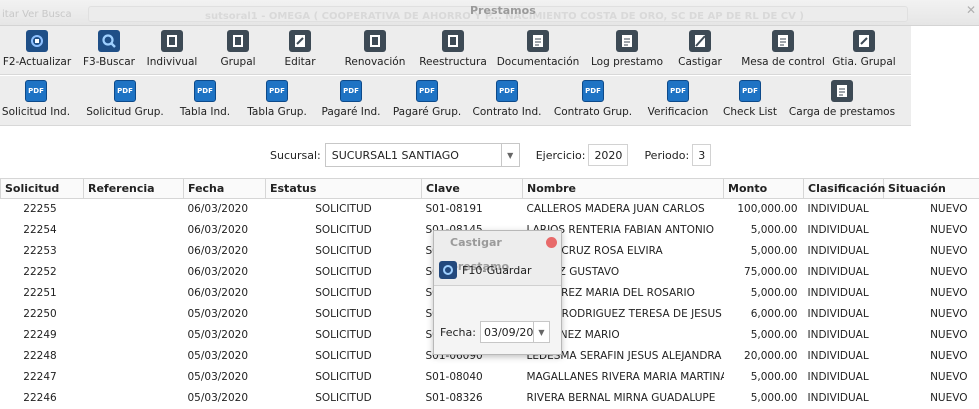 This screenshot has width=979, height=409. Describe the element at coordinates (453, 62) in the screenshot. I see `restructure-label: Reestructura` at that location.